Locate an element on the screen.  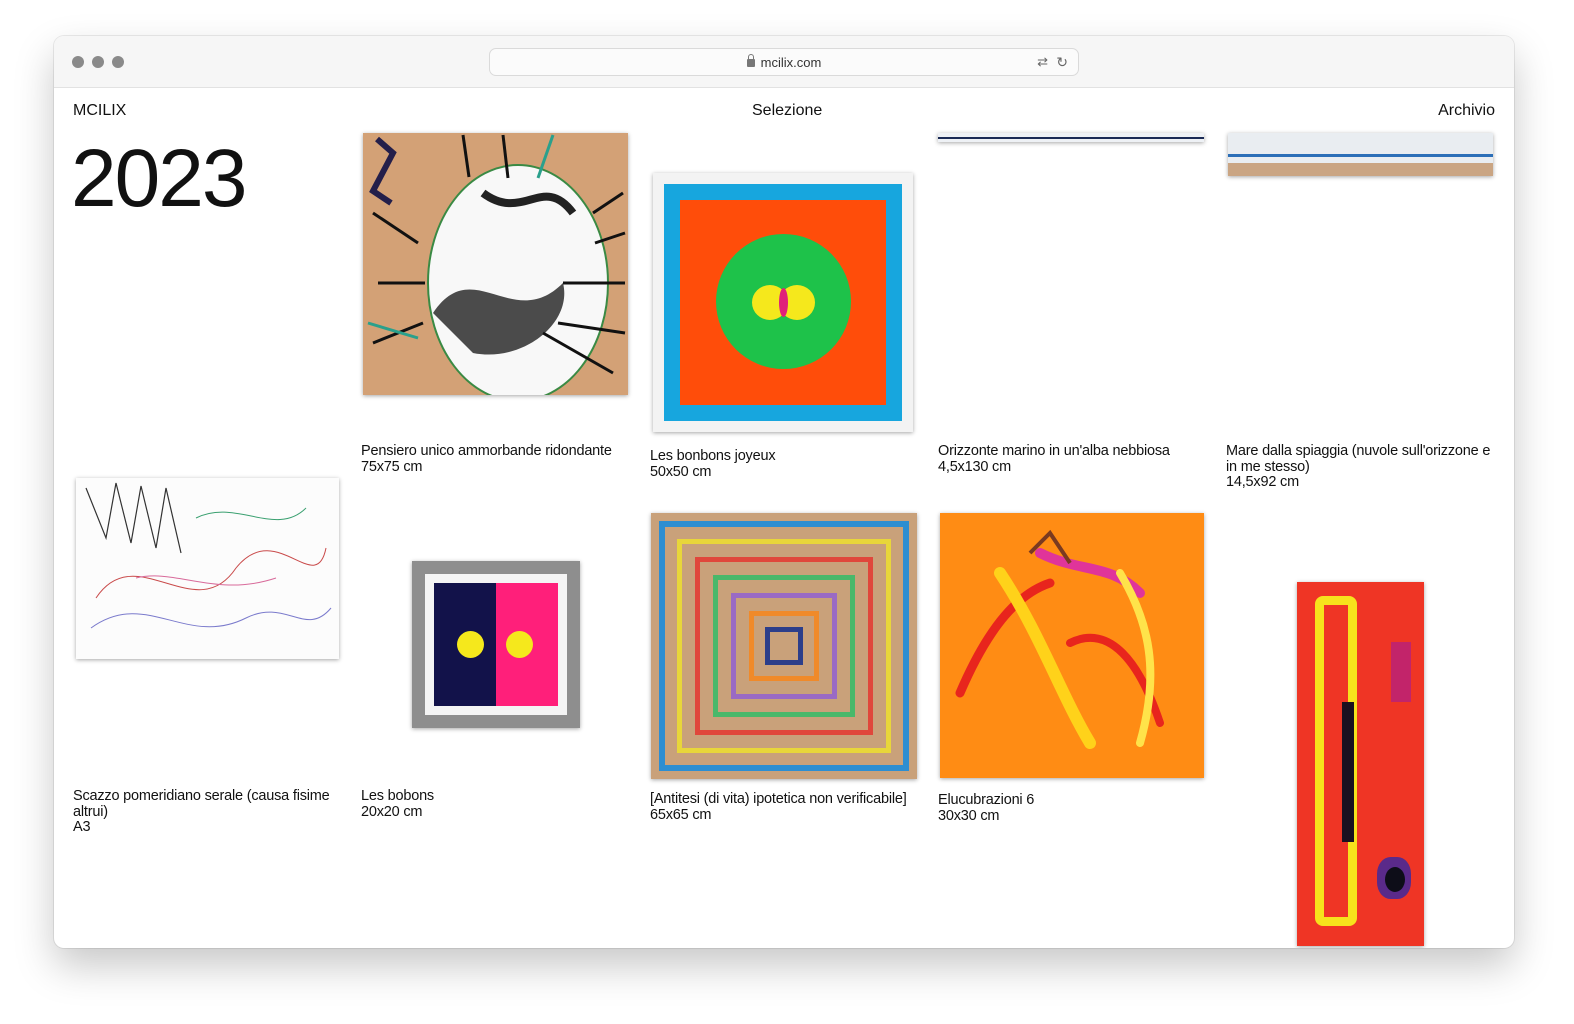
artwork-sand-strip is located at coordinates (1360, 169).